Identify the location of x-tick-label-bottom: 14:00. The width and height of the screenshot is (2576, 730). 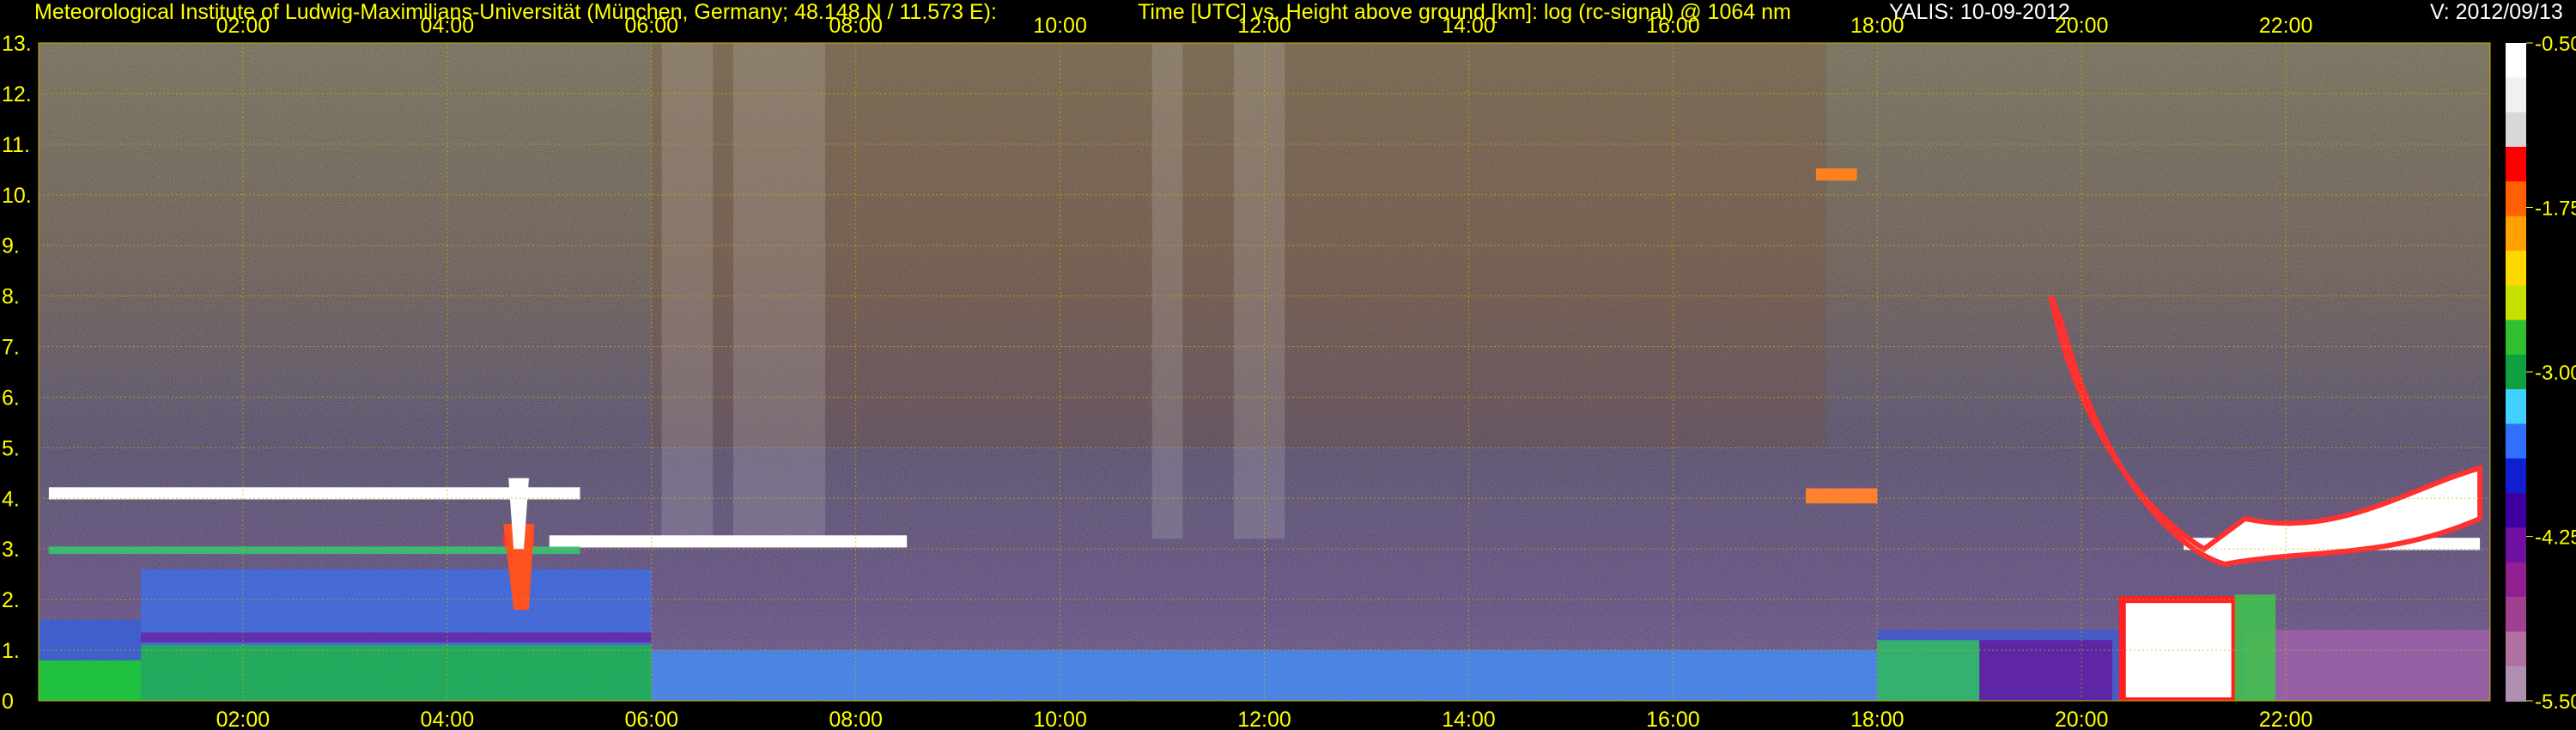
(1469, 719).